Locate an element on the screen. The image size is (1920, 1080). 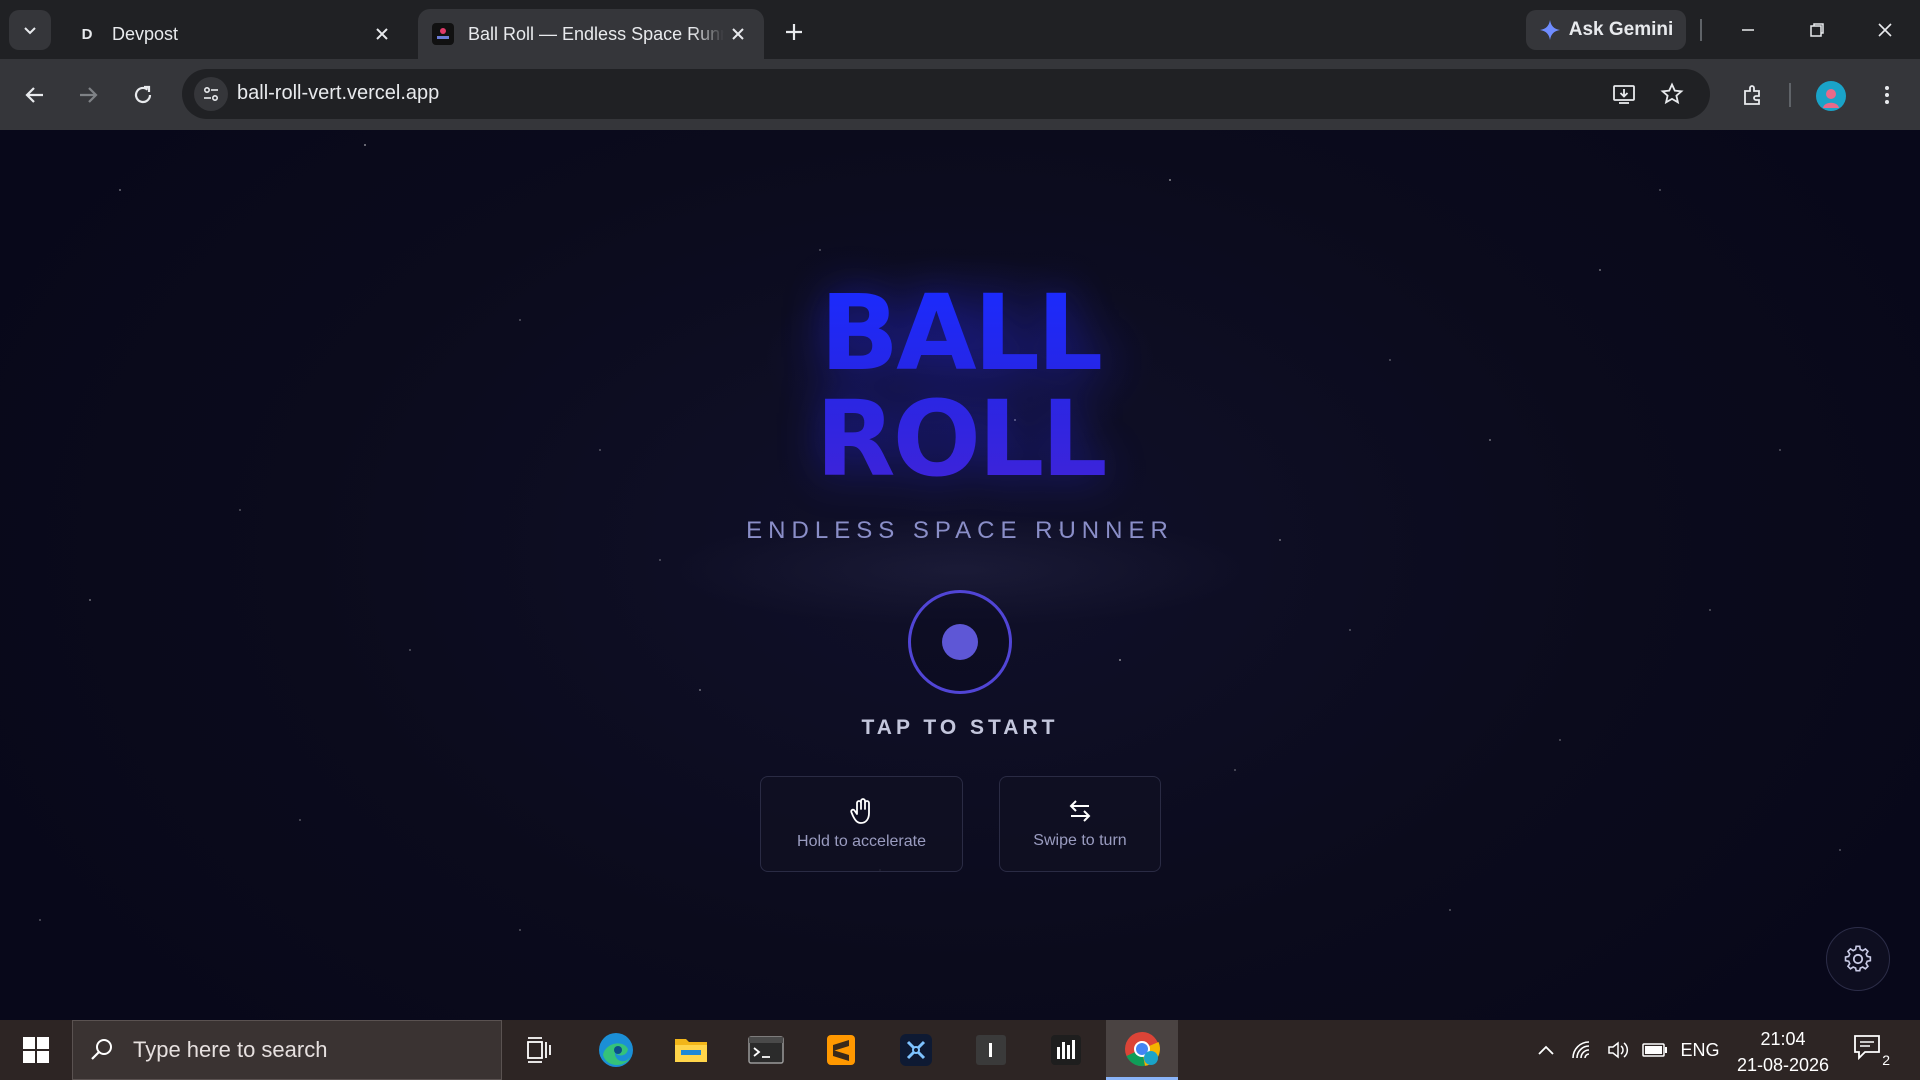
browser-toolbar: ball-roll-vert.vercel.app is located at coordinates (960, 94).